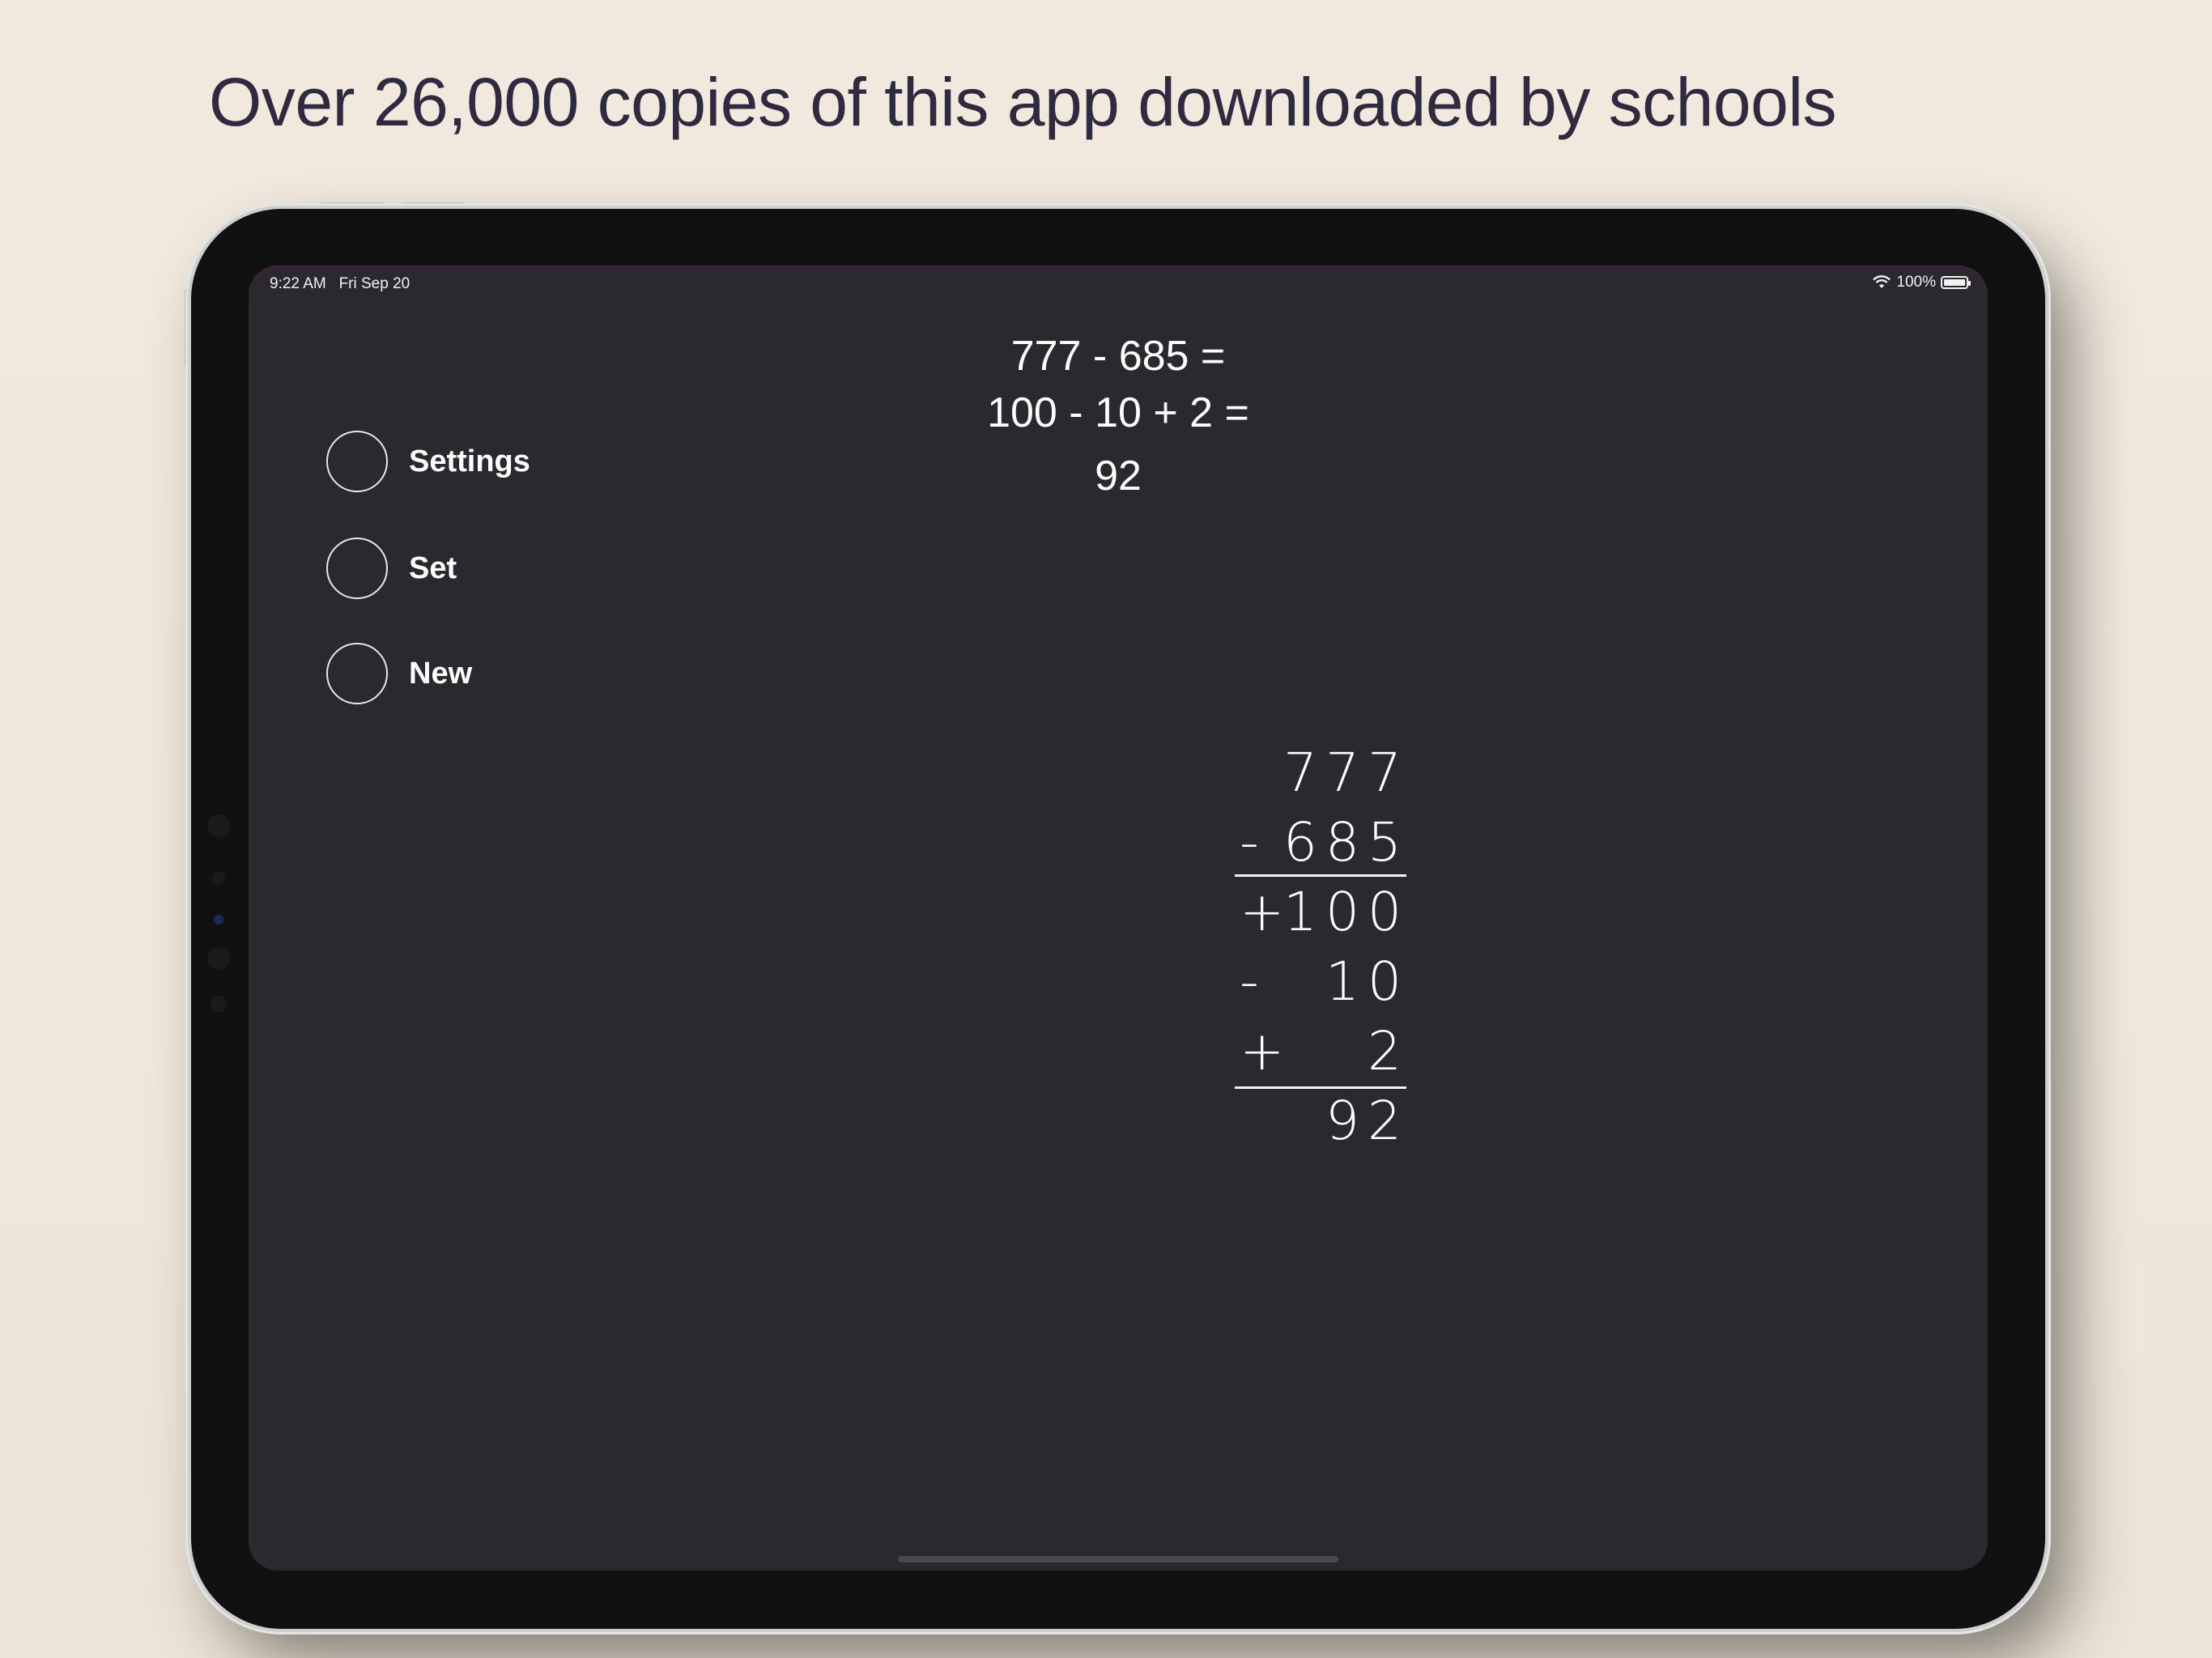 The width and height of the screenshot is (2212, 1658). What do you see at coordinates (391, 568) in the screenshot?
I see `set-button: Set` at bounding box center [391, 568].